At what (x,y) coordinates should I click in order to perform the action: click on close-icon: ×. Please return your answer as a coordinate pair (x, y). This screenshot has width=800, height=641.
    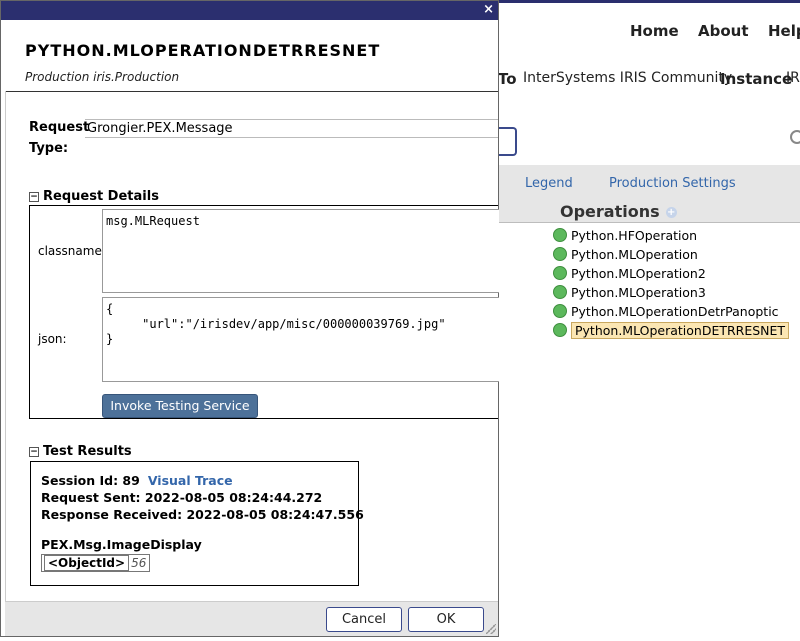
    Looking at the image, I should click on (488, 10).